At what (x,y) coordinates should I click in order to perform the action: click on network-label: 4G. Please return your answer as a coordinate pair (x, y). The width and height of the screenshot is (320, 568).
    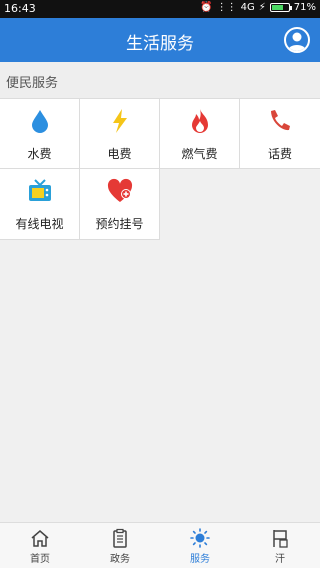
    Looking at the image, I should click on (247, 7).